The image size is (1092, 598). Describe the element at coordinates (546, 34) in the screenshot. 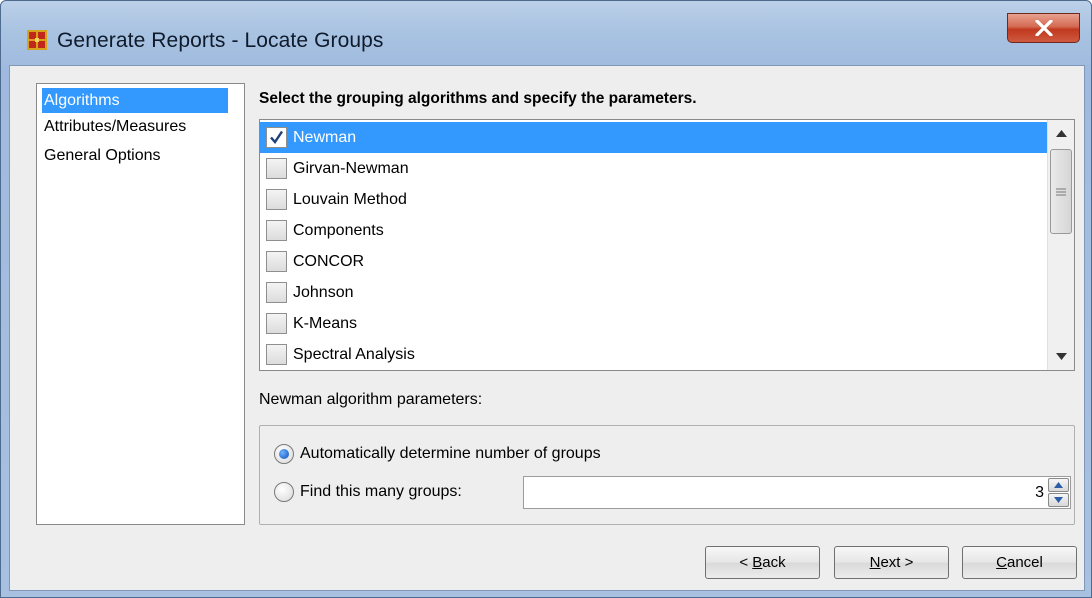

I see `title-bar: Generate Reports - Locate Groups` at that location.